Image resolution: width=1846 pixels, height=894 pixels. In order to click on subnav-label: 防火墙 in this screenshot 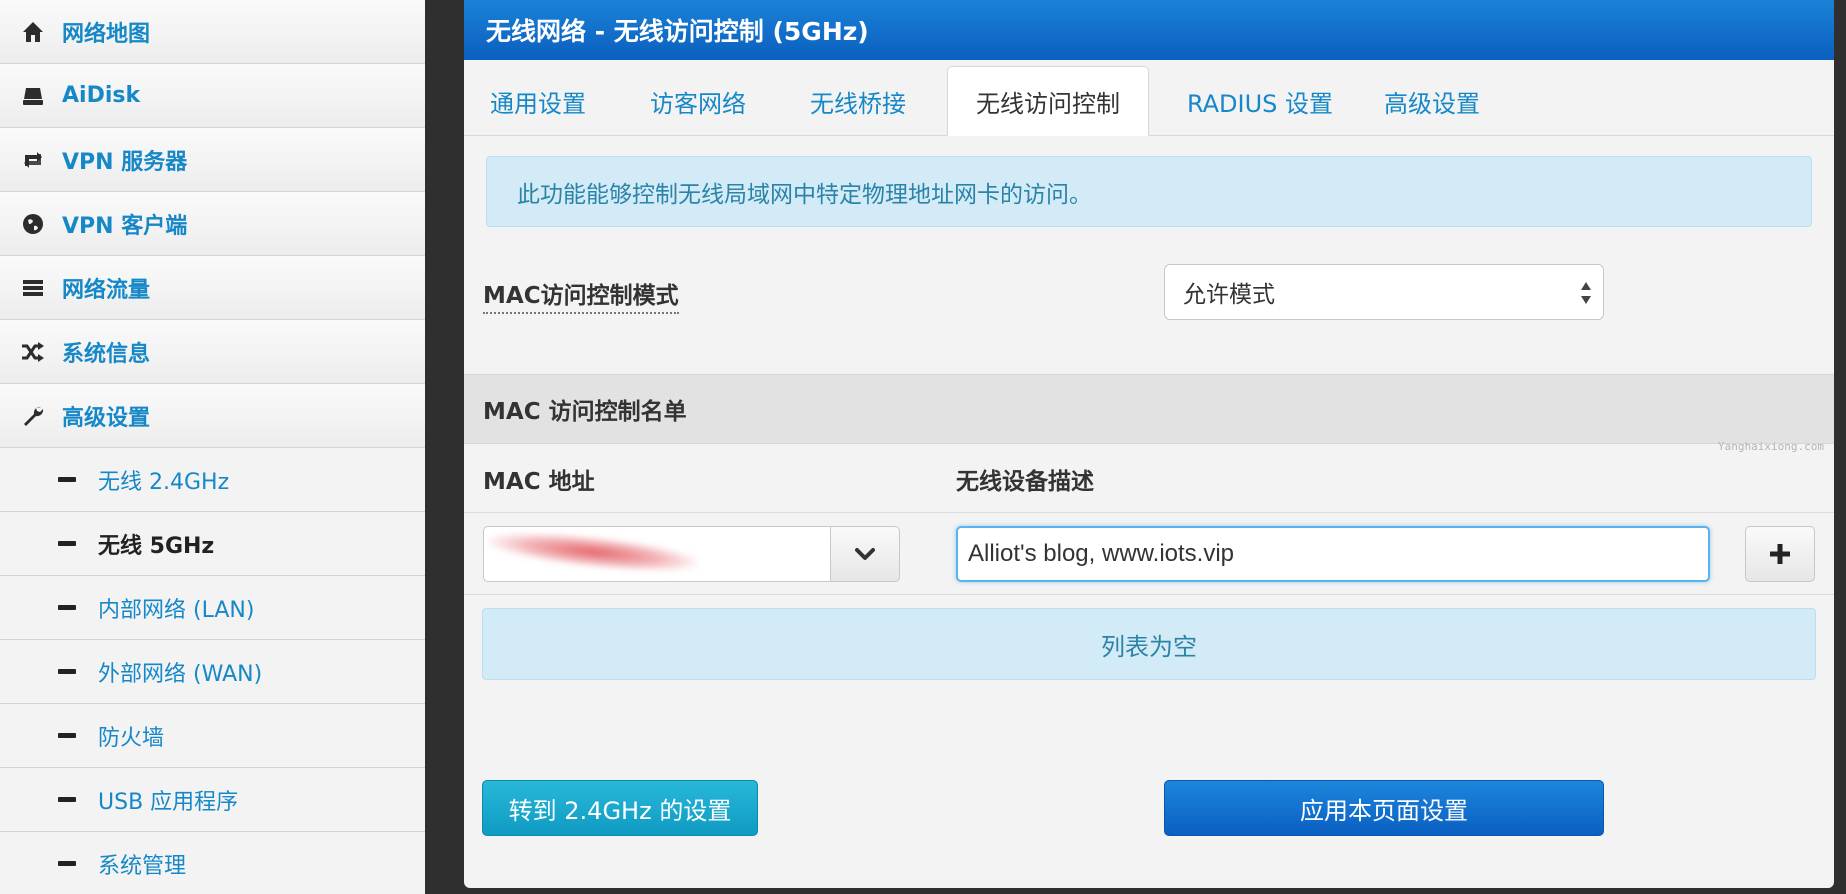, I will do `click(131, 738)`.